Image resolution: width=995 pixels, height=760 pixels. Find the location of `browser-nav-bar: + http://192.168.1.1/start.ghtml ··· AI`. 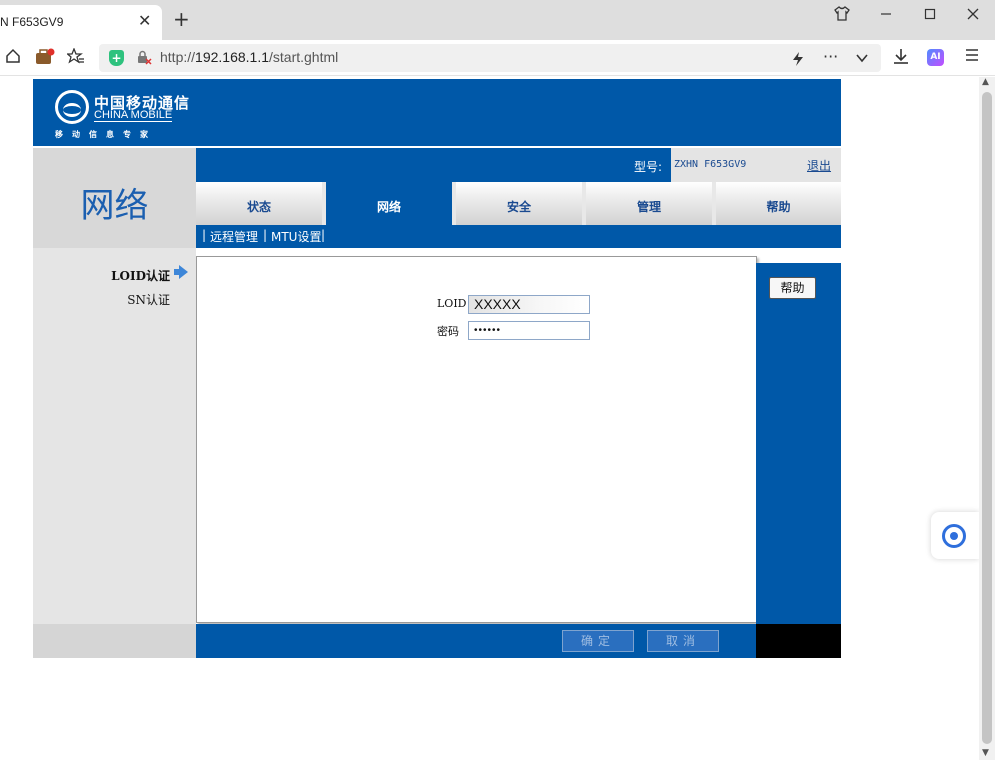

browser-nav-bar: + http://192.168.1.1/start.ghtml ··· AI is located at coordinates (497, 58).